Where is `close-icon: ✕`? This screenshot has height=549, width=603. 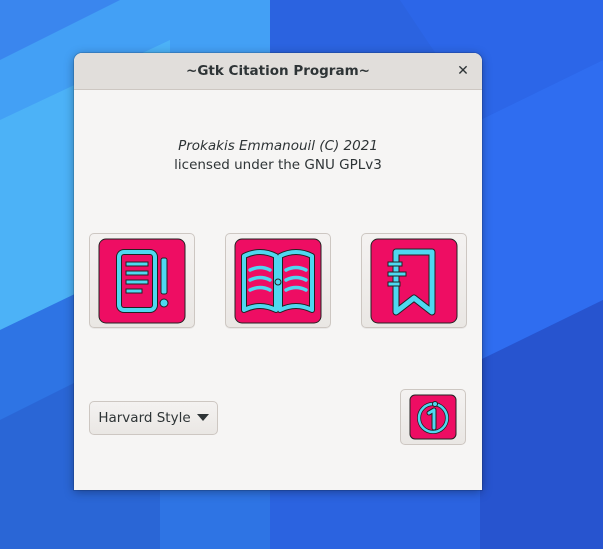 close-icon: ✕ is located at coordinates (463, 71).